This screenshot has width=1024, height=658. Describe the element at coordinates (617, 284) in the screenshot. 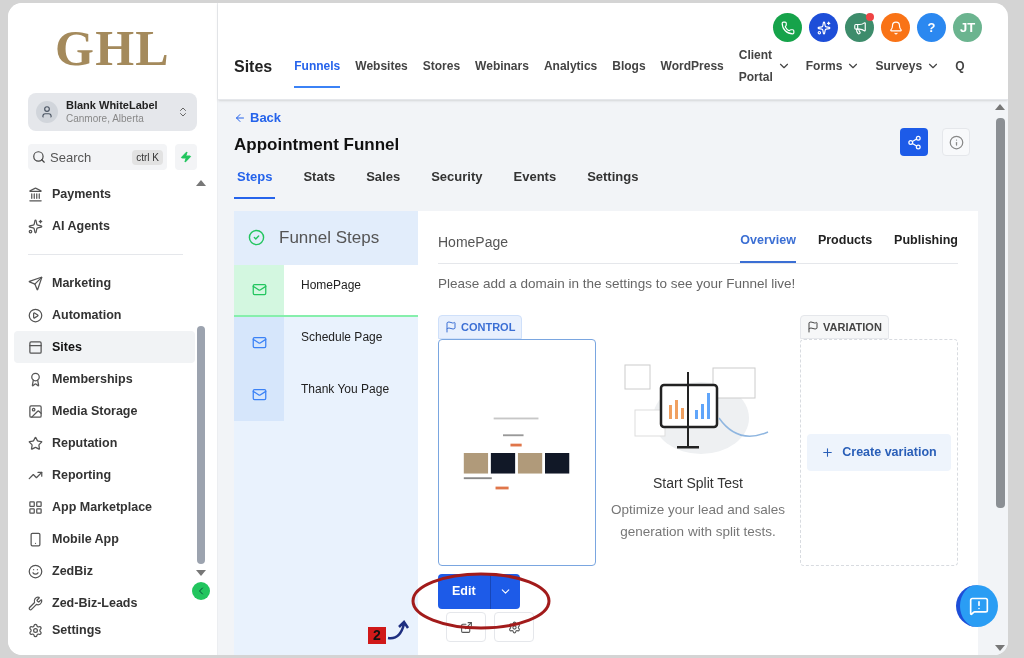

I see `domain-notice: Please add a domain in the settings to see your Funnel live!` at that location.